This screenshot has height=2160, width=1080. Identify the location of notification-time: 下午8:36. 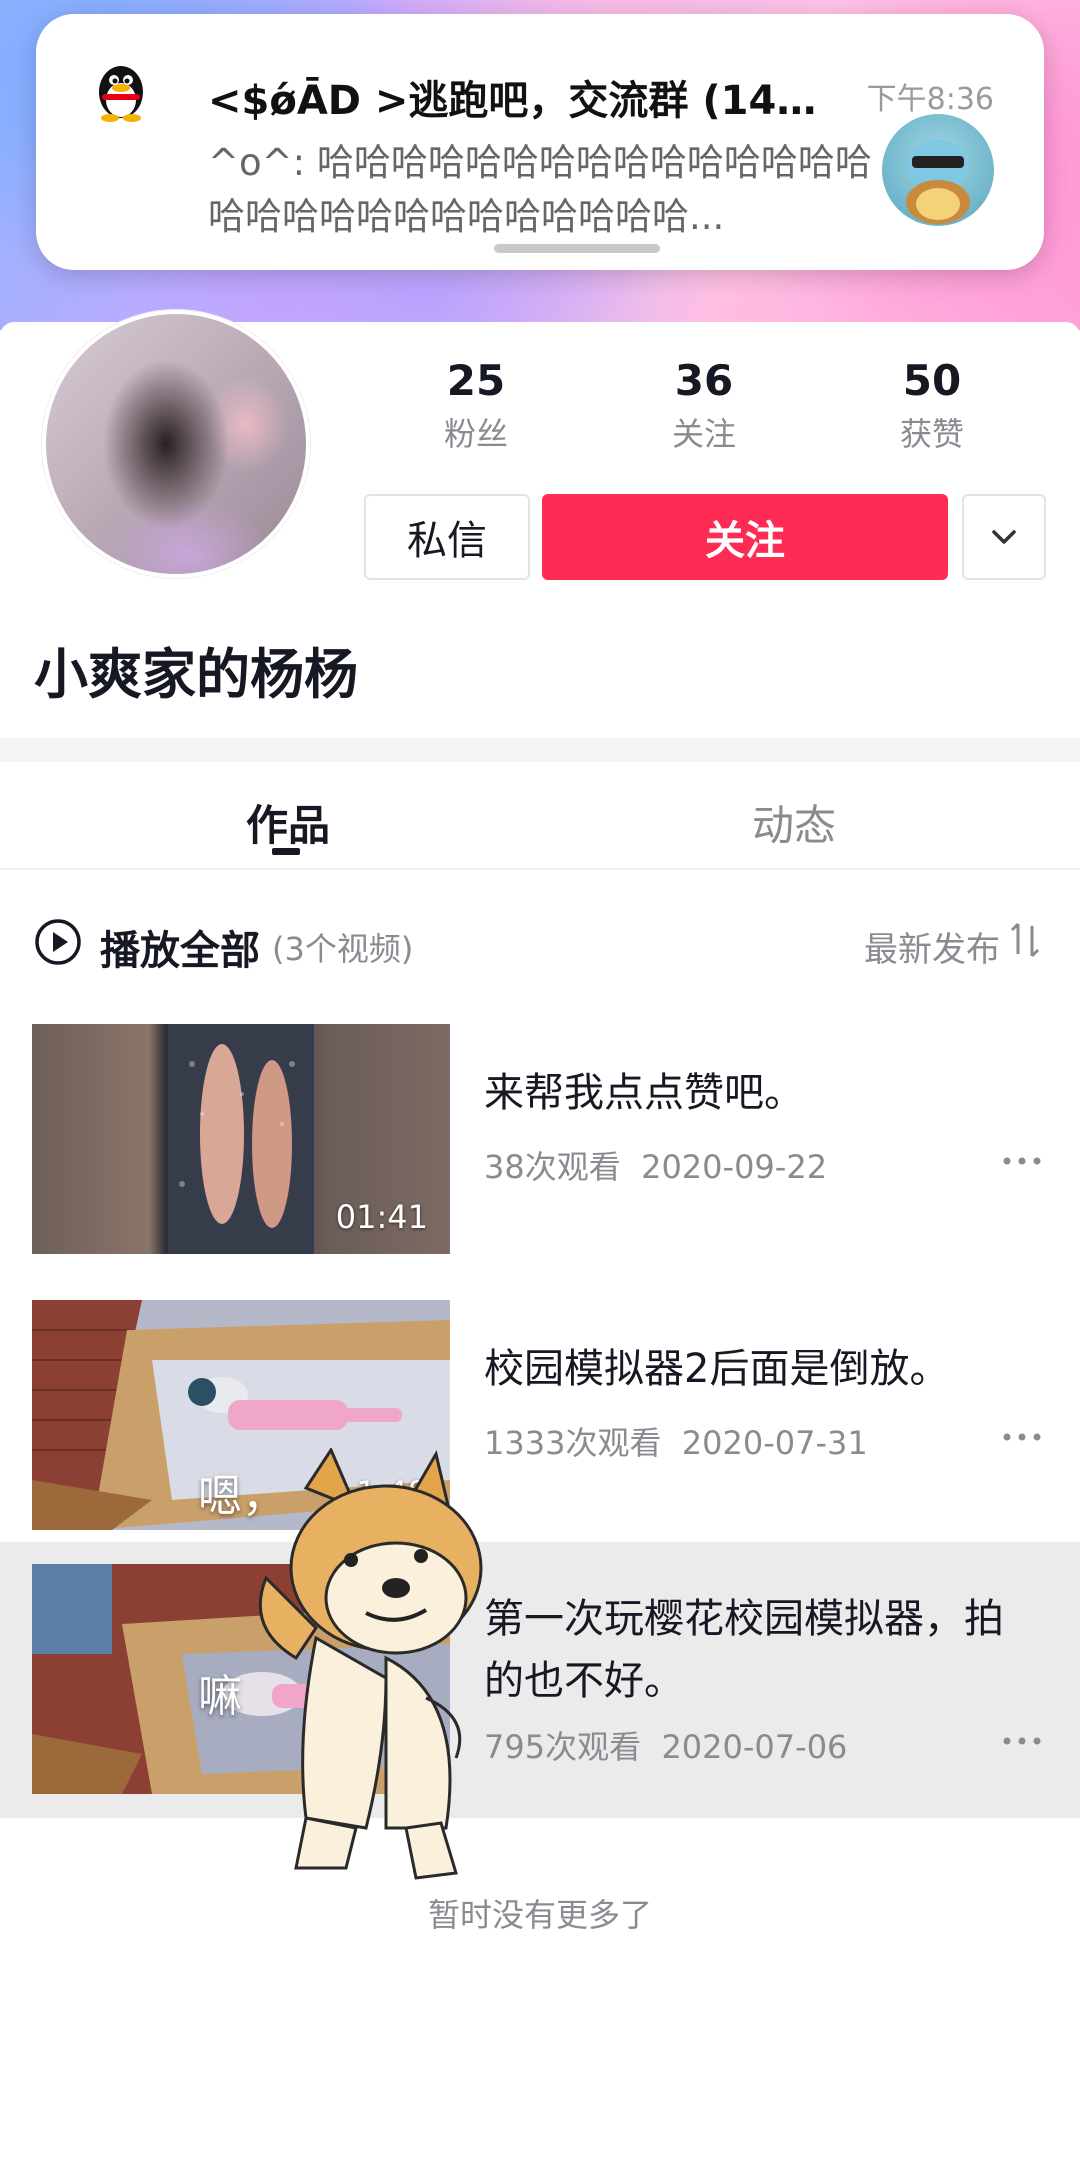
(930, 99).